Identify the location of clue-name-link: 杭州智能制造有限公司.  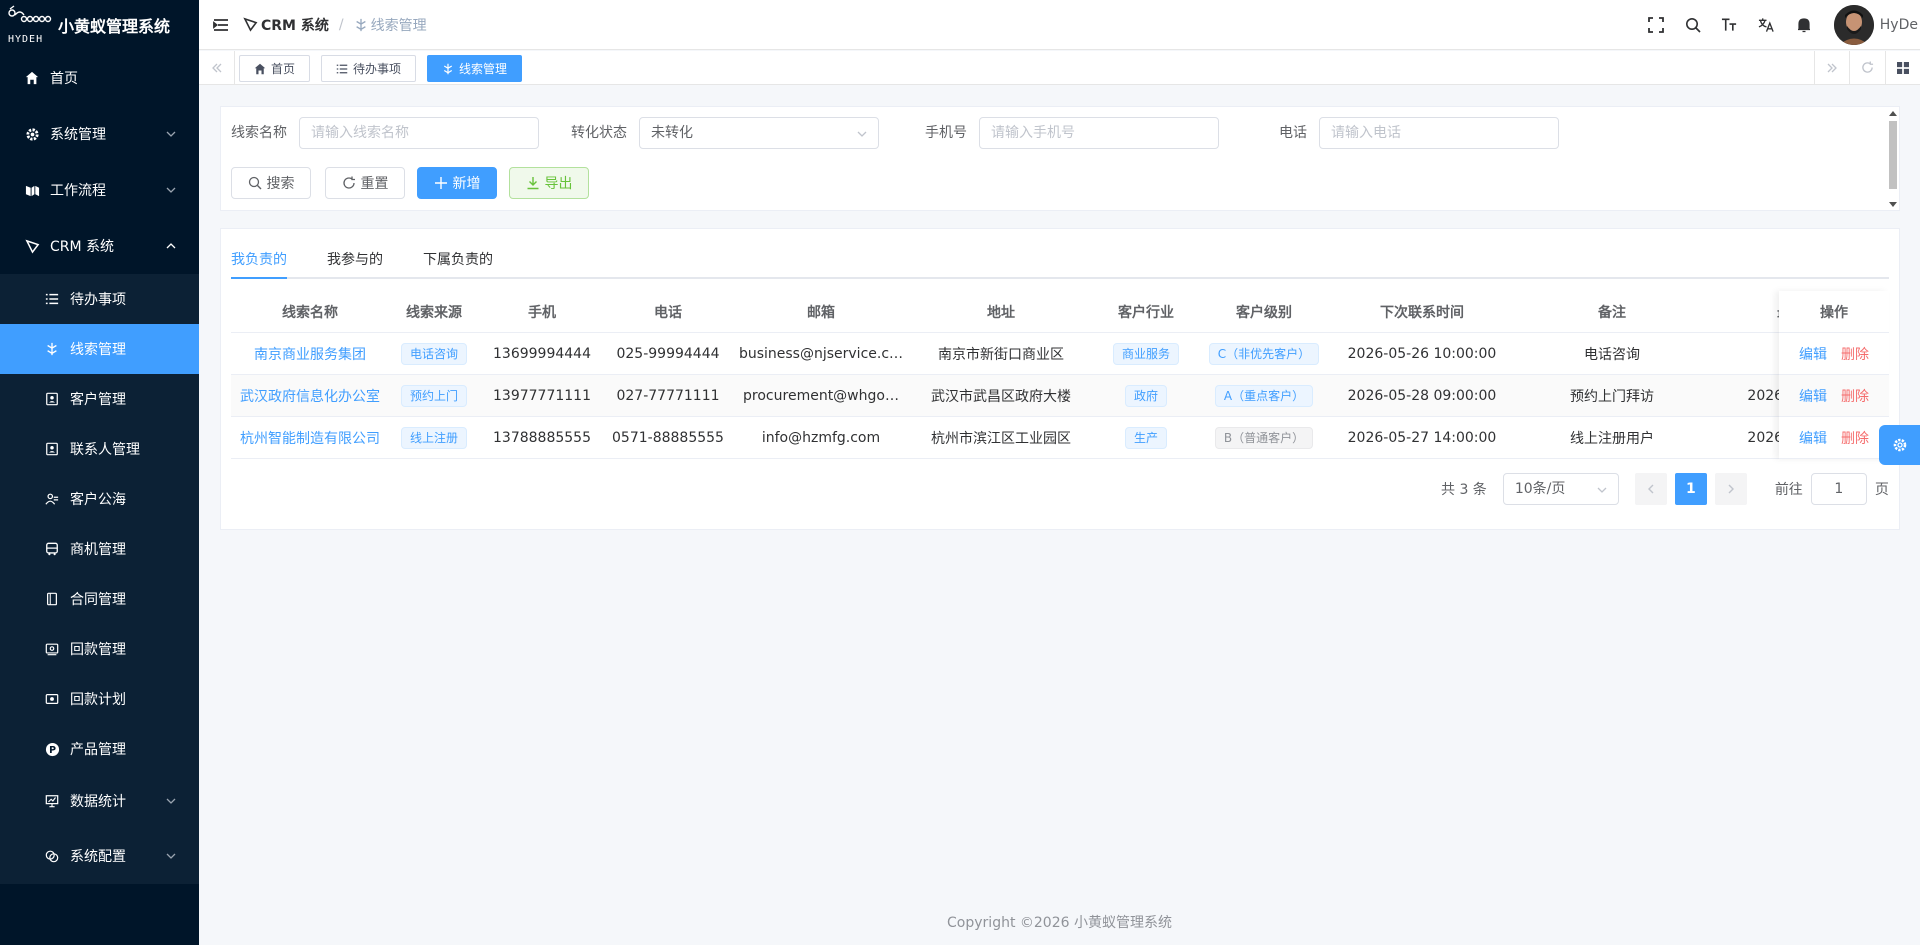
(310, 437).